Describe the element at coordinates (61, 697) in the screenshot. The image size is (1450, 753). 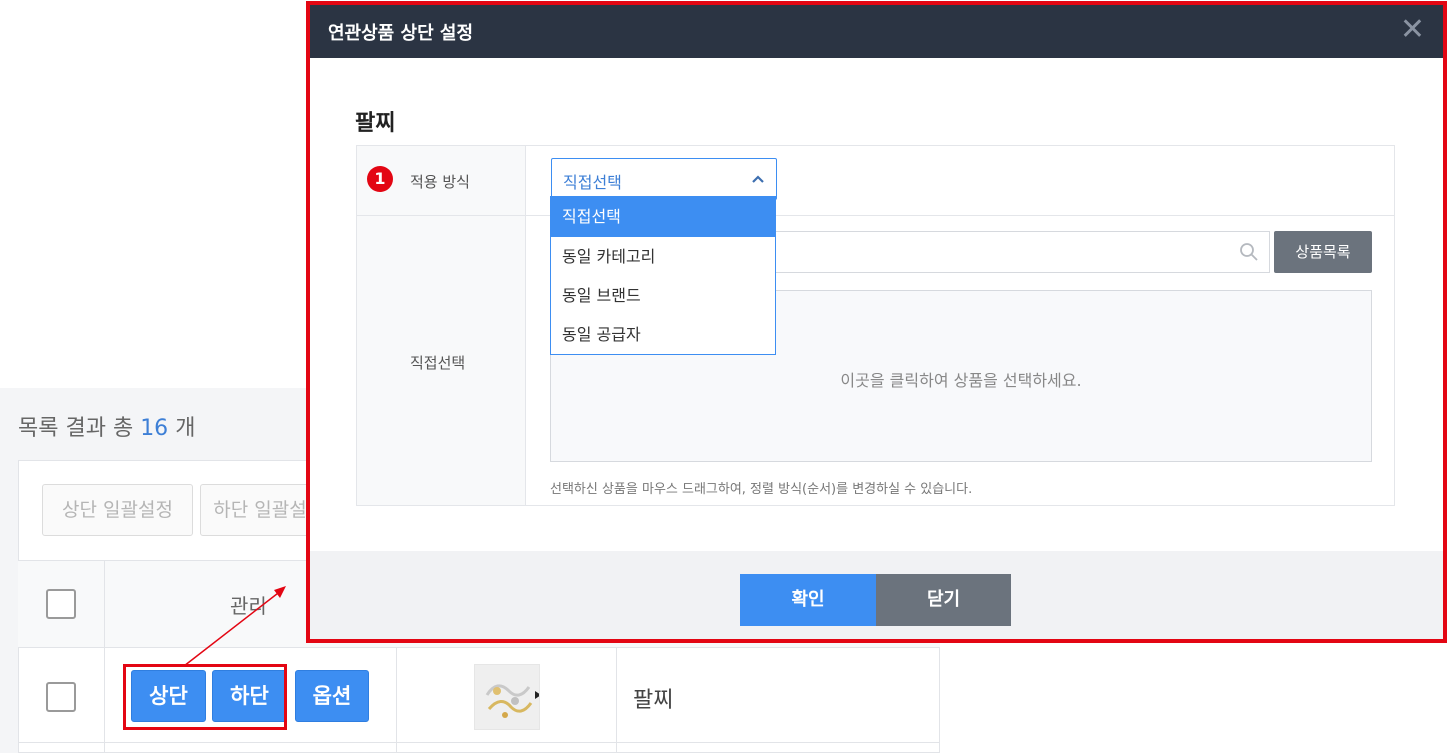
I see `row-checkbox` at that location.